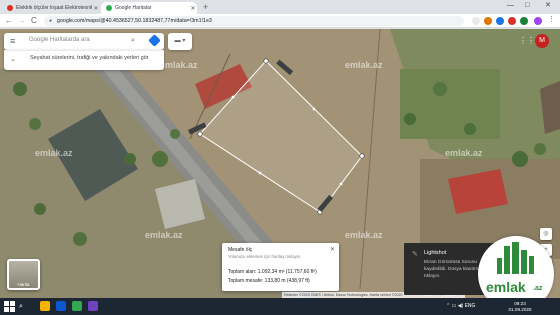 The height and width of the screenshot is (315, 560). What do you see at coordinates (23, 274) in the screenshot?
I see `map-type-toggle: Harita` at bounding box center [23, 274].